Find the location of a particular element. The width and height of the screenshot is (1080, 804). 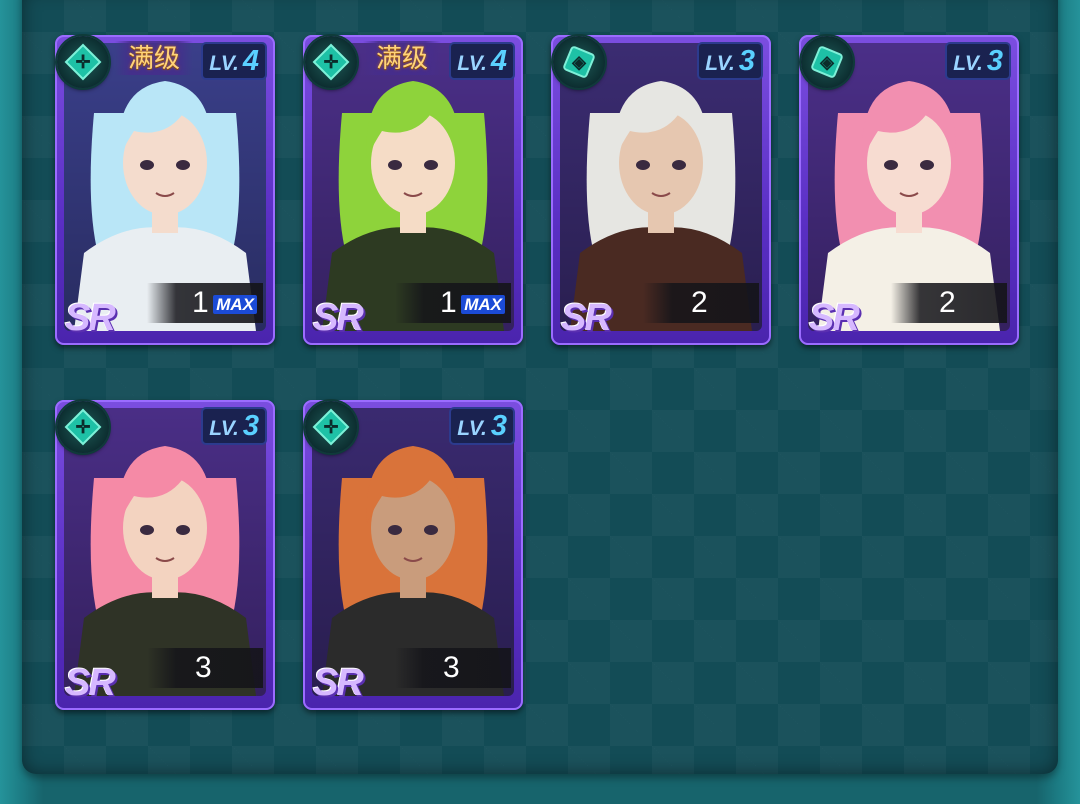

character-card-6: ✛ LV. 3 3 SR is located at coordinates (413, 555).